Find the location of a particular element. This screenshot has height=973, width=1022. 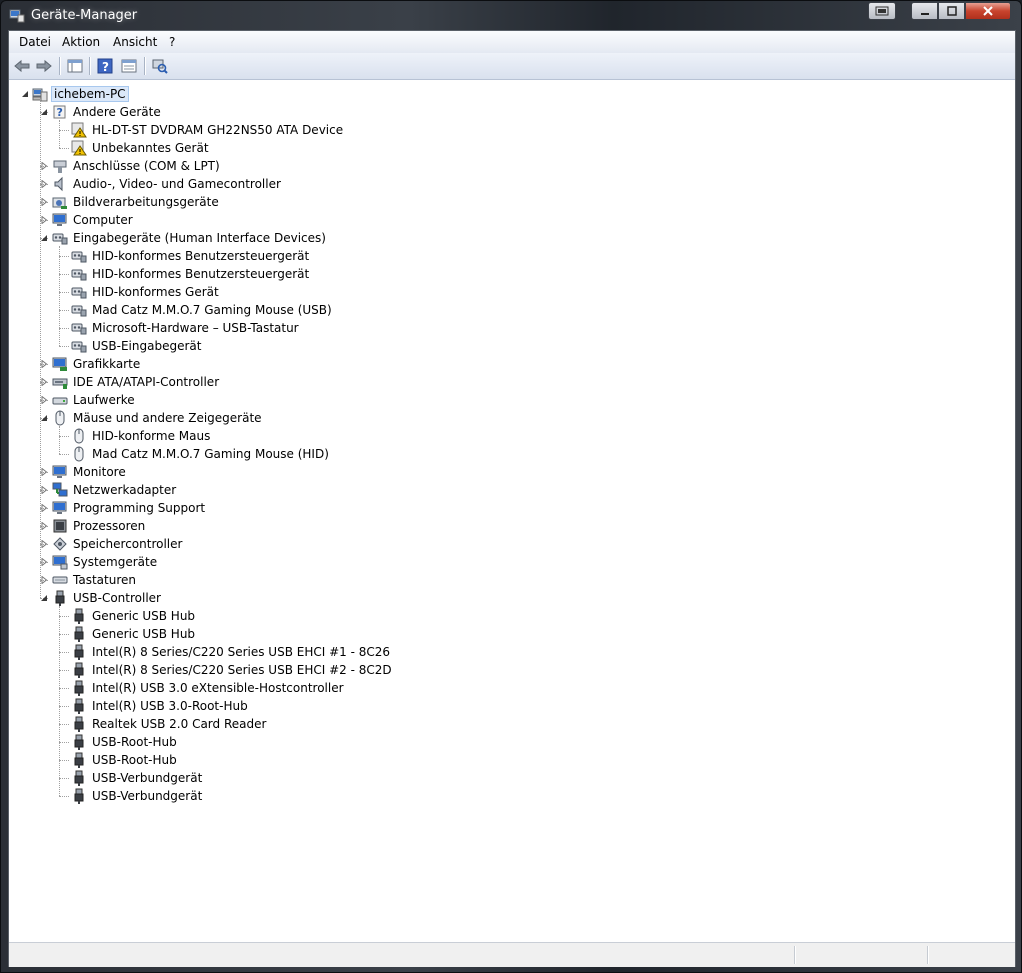

category-node: Computer is located at coordinates (93, 220).